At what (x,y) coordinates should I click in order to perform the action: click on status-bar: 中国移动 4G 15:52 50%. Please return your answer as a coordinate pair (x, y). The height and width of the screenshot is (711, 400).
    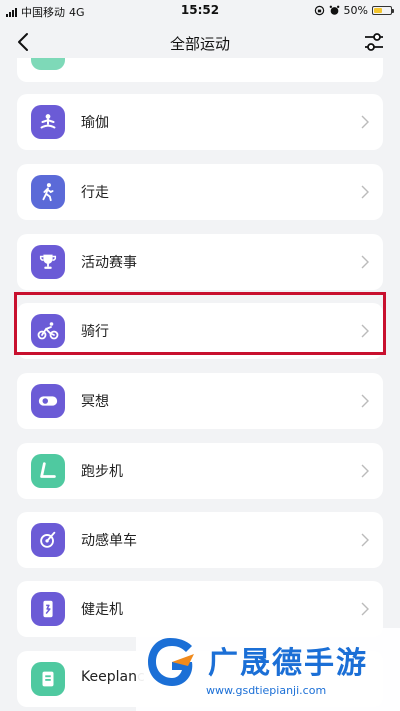
    Looking at the image, I should click on (200, 11).